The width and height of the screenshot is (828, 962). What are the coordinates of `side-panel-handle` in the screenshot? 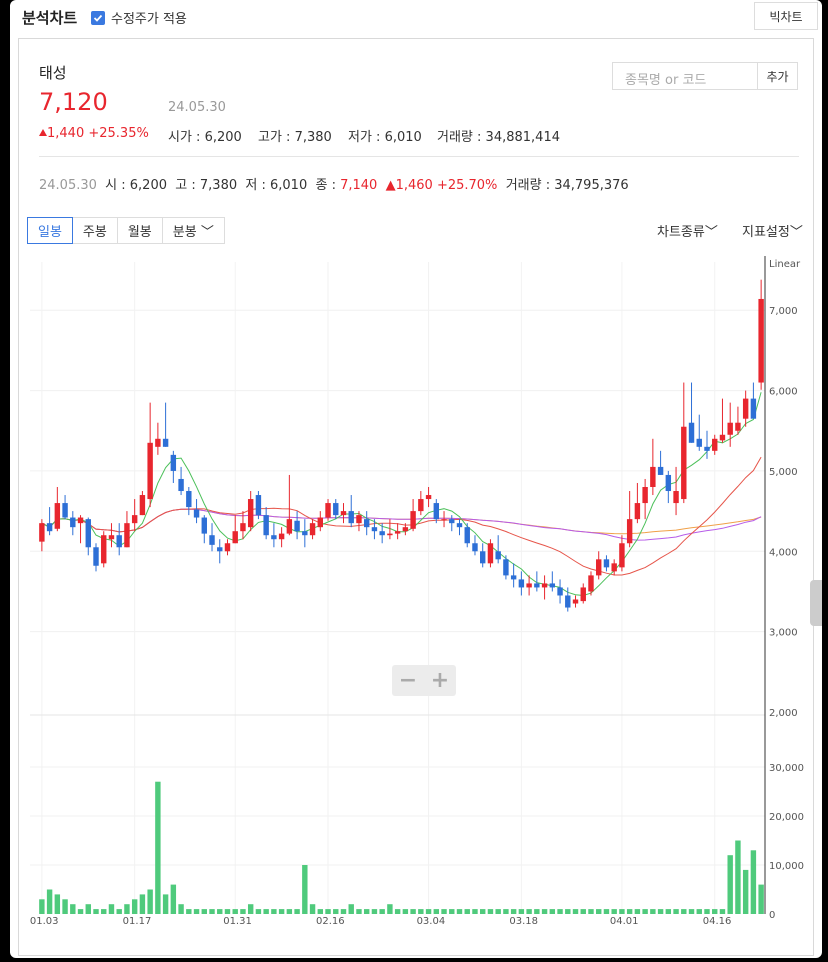 It's located at (816, 603).